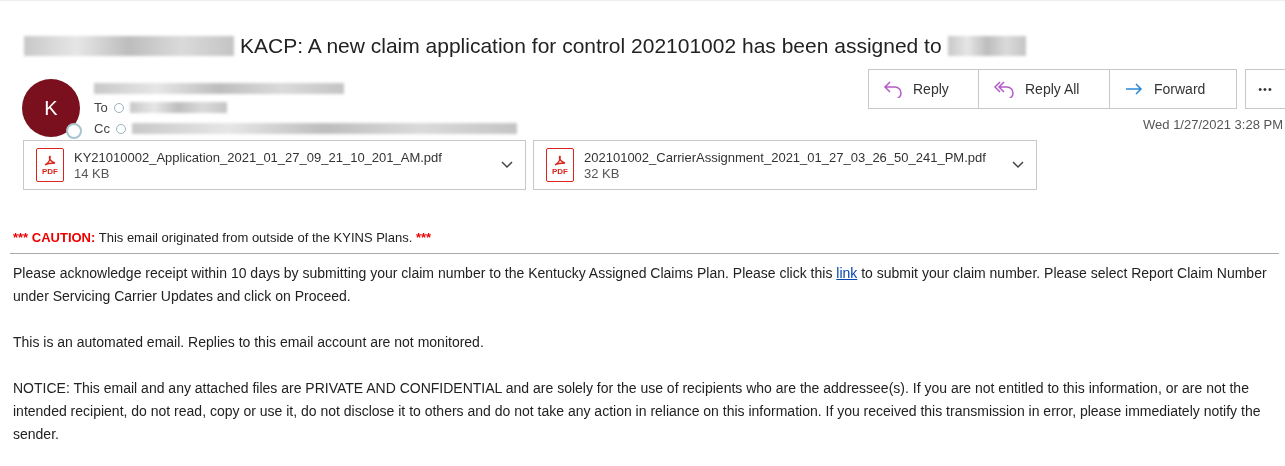 This screenshot has height=466, width=1285. I want to click on link: link, so click(847, 273).